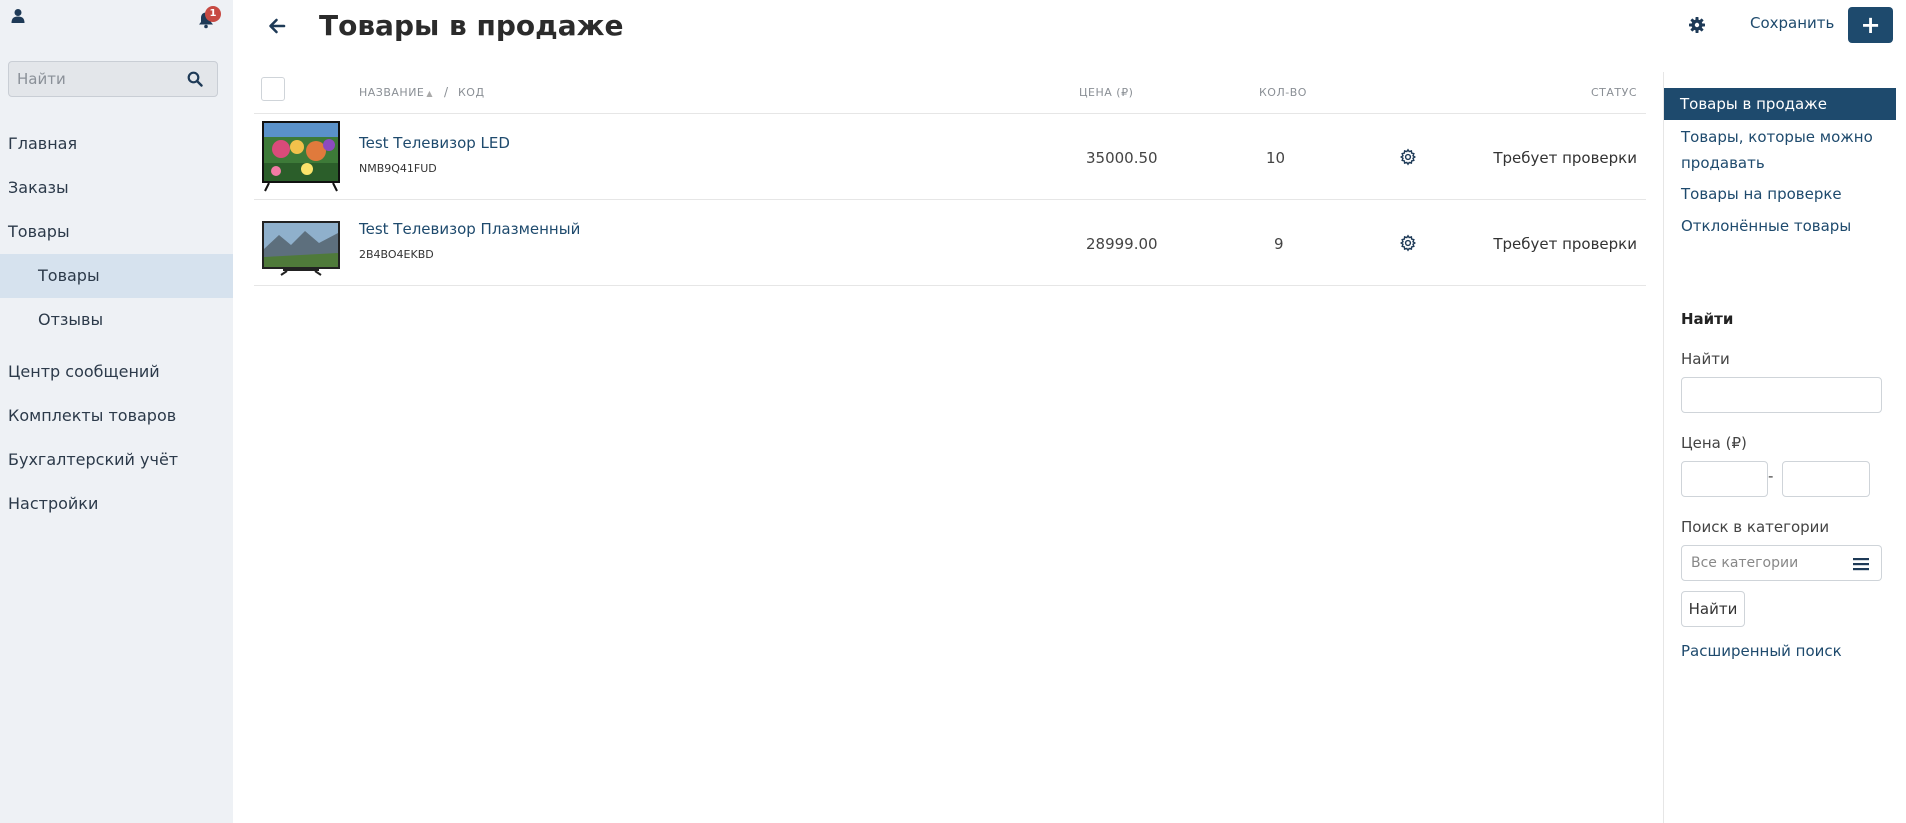  Describe the element at coordinates (1826, 479) in the screenshot. I see `price-to-input` at that location.